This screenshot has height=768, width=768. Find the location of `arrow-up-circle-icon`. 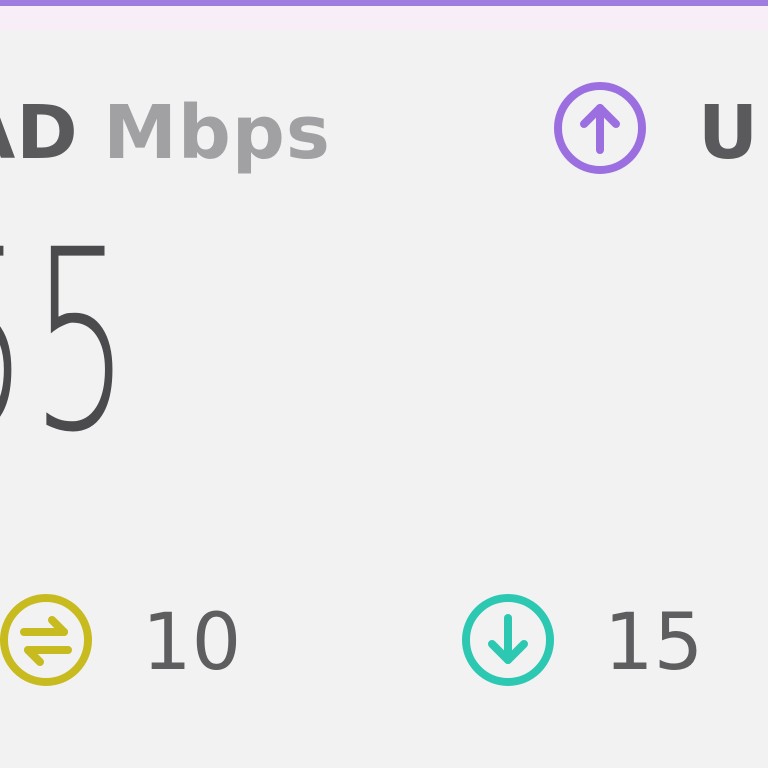

arrow-up-circle-icon is located at coordinates (600, 128).